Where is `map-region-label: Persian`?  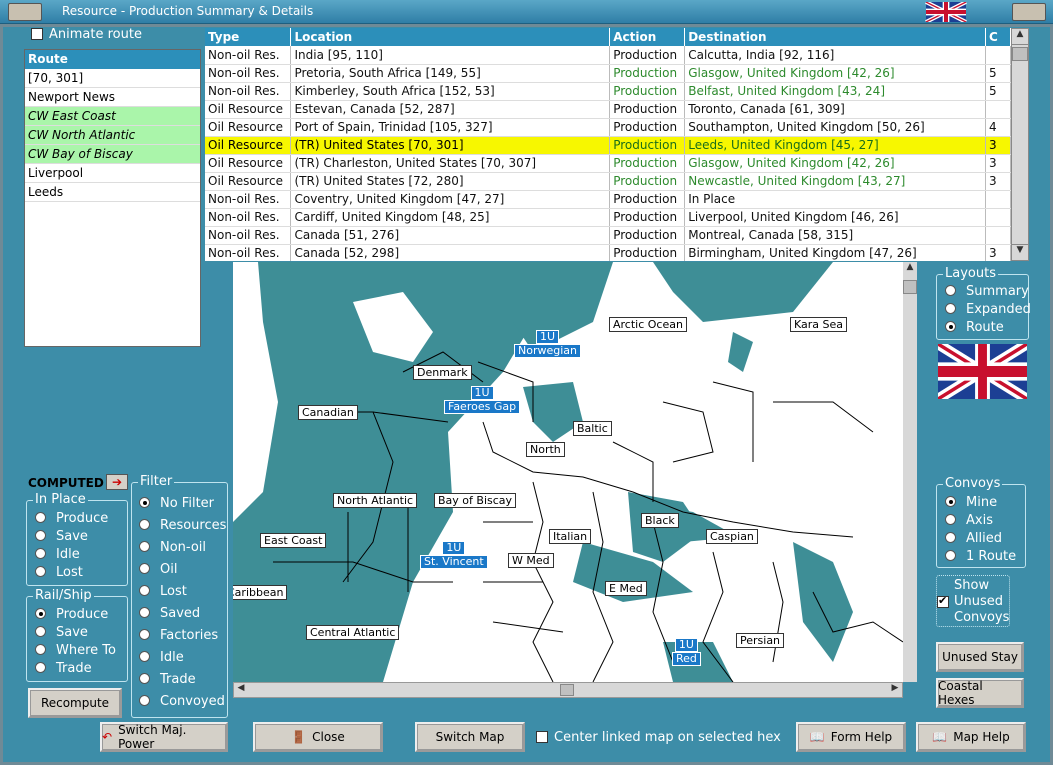 map-region-label: Persian is located at coordinates (760, 640).